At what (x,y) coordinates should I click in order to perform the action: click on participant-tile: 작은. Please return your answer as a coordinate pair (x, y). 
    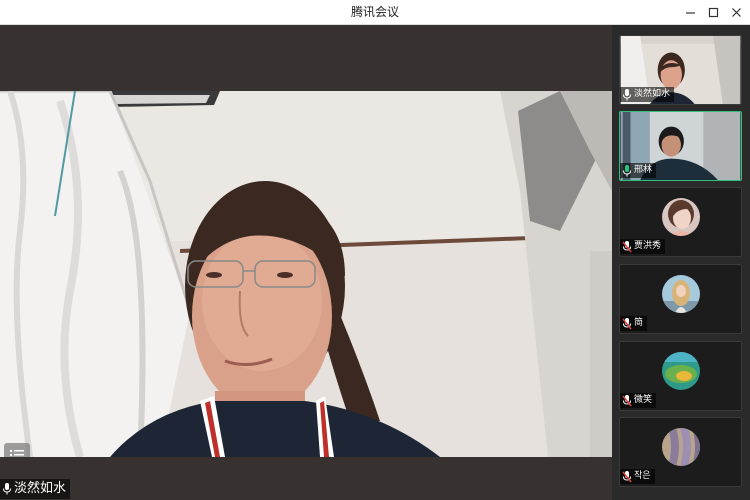
    Looking at the image, I should click on (680, 452).